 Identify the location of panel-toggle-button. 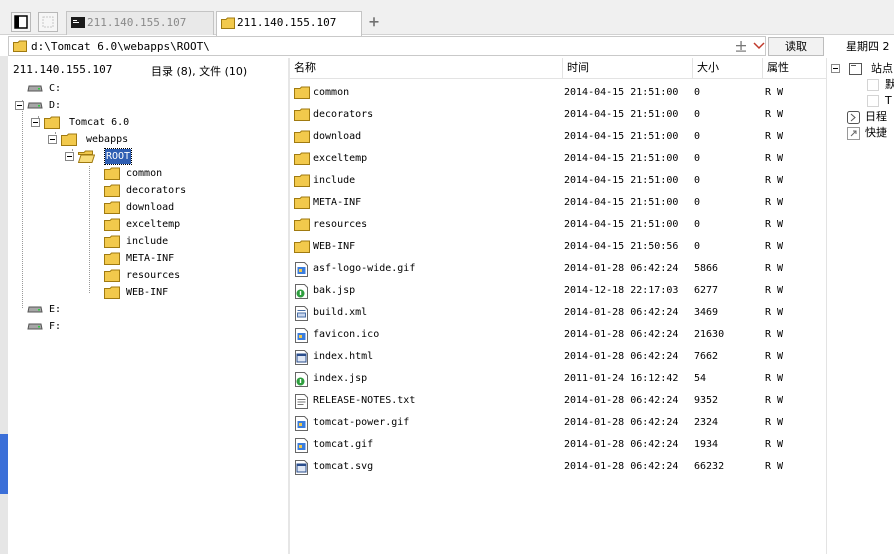
(21, 22).